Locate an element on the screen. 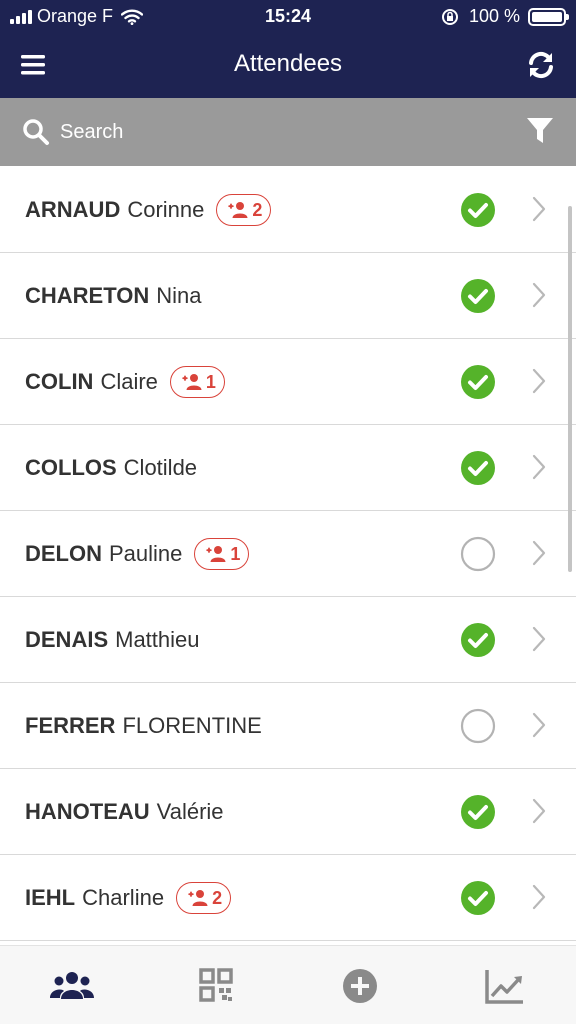 The height and width of the screenshot is (1024, 576). tab-stats-chart is located at coordinates (504, 985).